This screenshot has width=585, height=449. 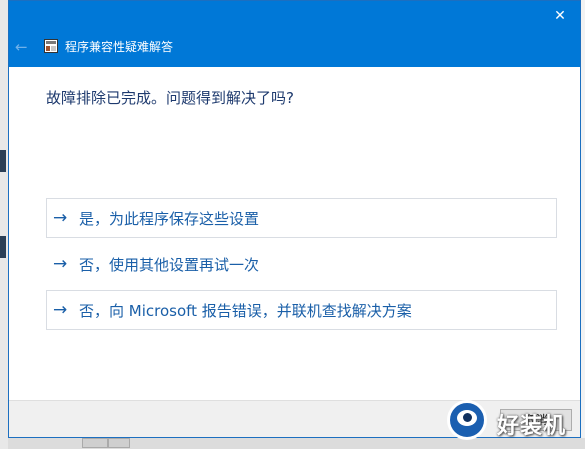 What do you see at coordinates (560, 16) in the screenshot?
I see `close-icon: ✕` at bounding box center [560, 16].